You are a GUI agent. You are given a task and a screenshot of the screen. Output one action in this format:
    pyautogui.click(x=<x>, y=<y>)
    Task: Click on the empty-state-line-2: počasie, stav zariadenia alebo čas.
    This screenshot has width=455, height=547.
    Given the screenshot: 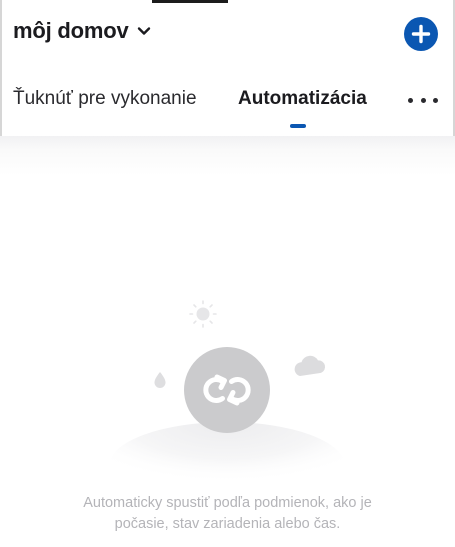 What is the action you would take?
    pyautogui.click(x=227, y=524)
    